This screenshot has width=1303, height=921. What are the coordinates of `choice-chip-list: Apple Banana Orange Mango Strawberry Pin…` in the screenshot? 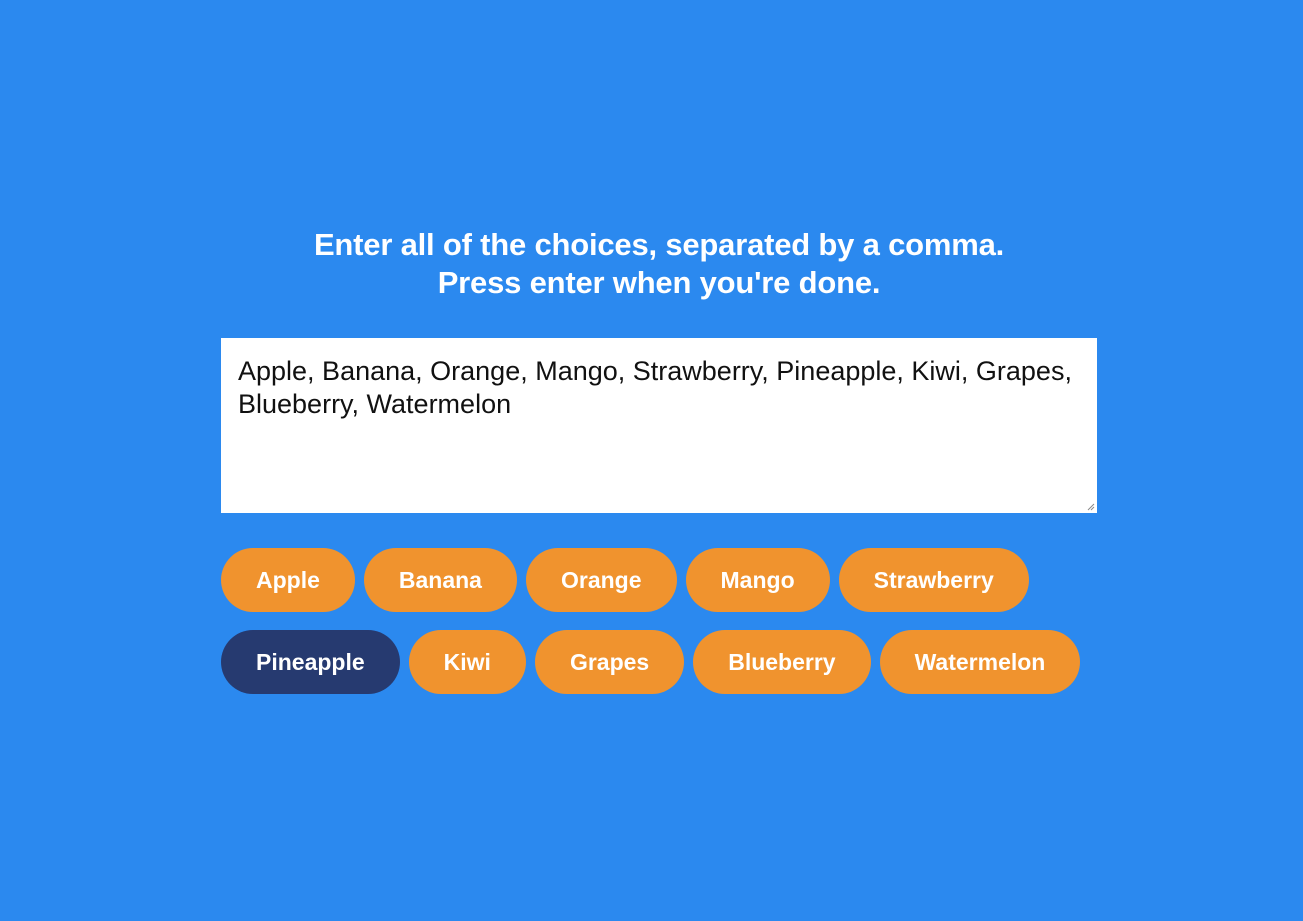 It's located at (659, 630).